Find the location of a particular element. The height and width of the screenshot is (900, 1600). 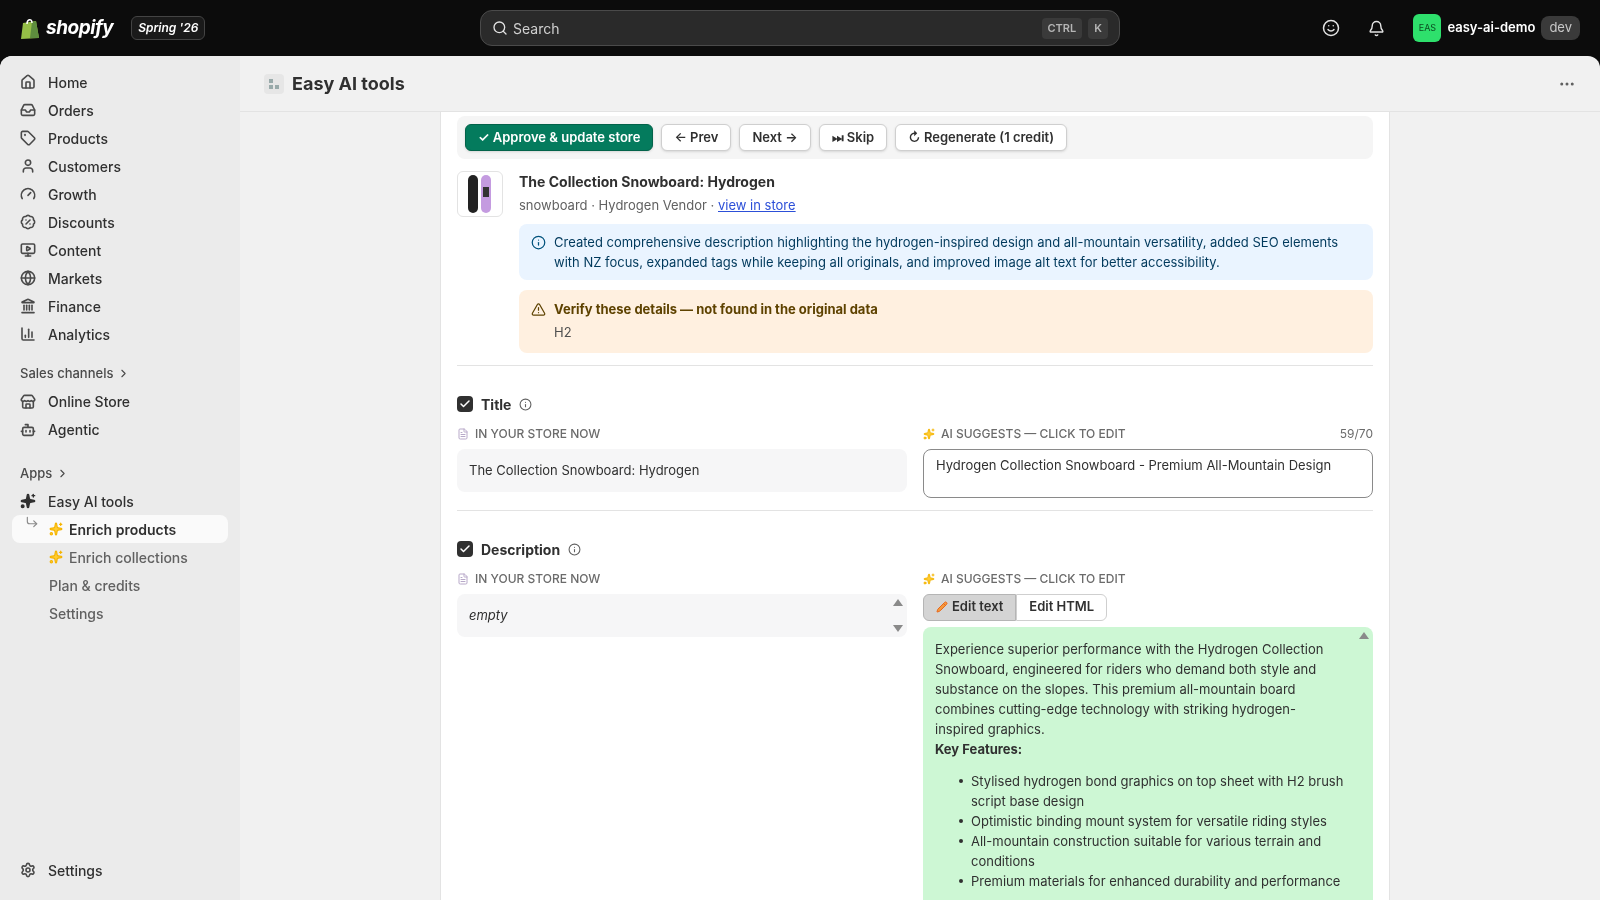

sub-nav-item: Plan & credits is located at coordinates (120, 585).